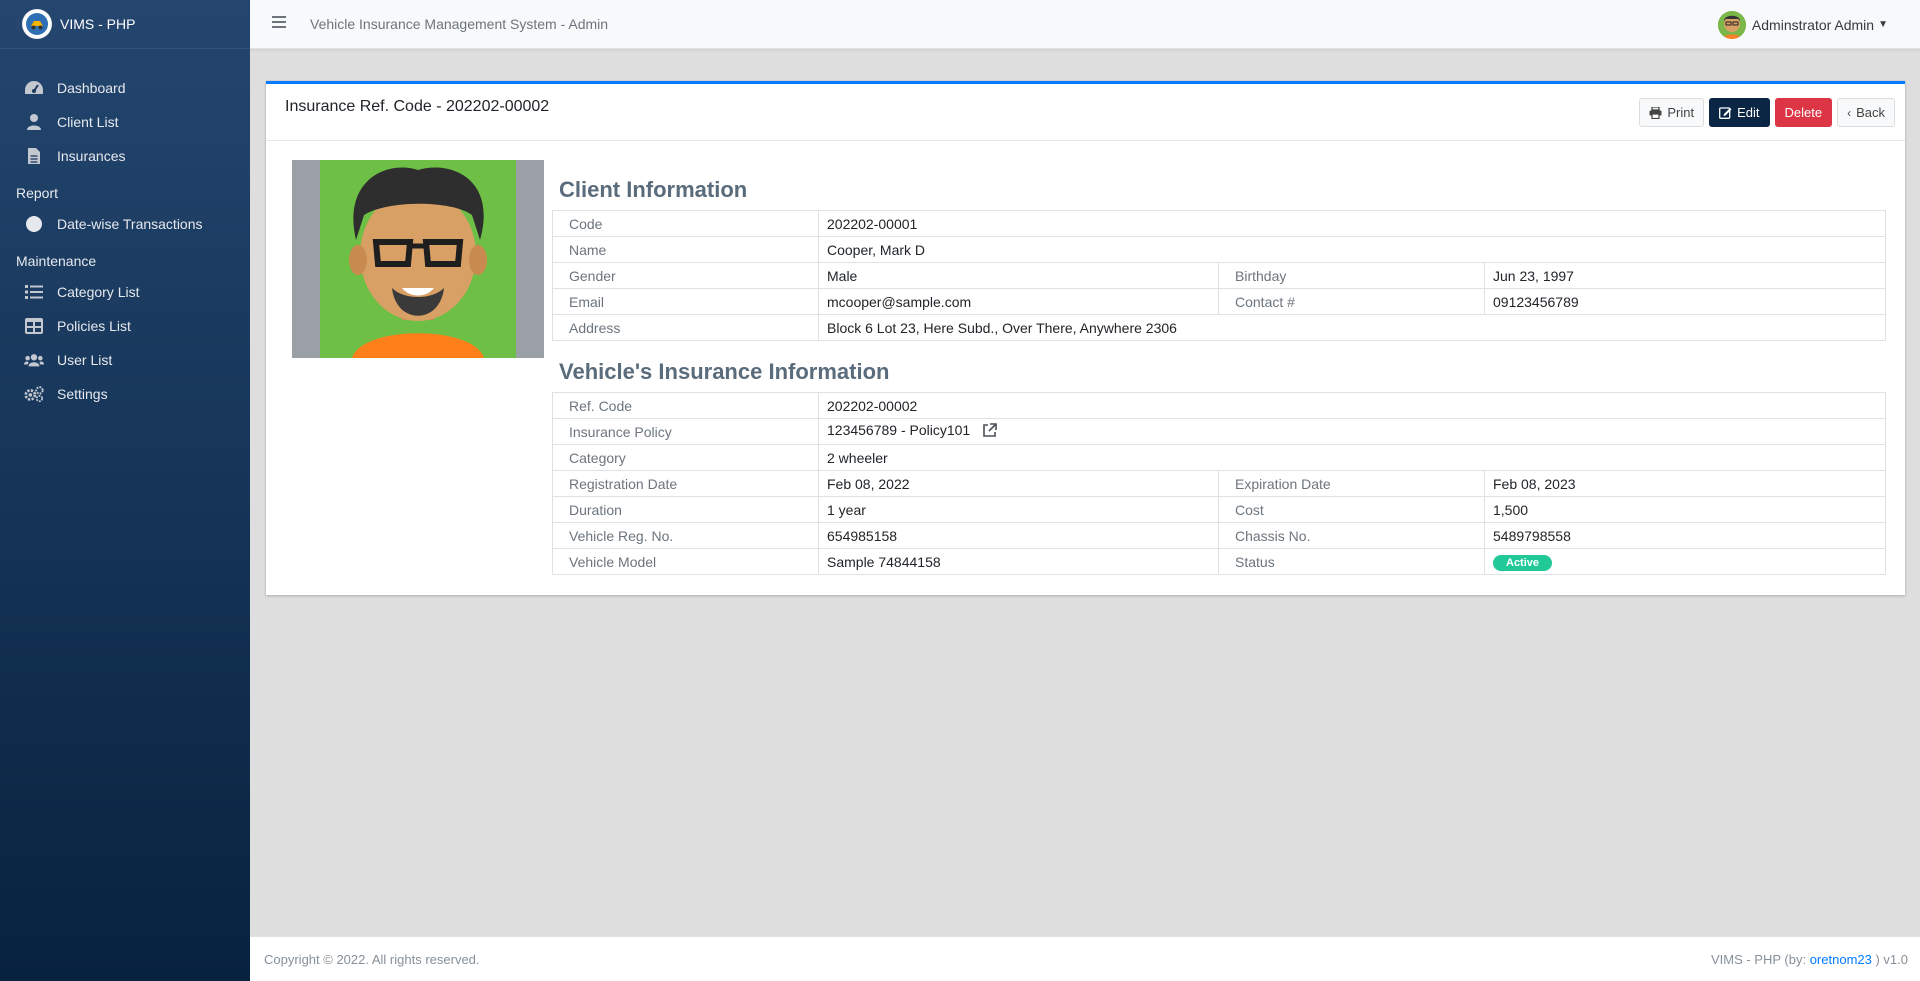 This screenshot has height=981, width=1920. Describe the element at coordinates (989, 431) in the screenshot. I see `external-link-icon` at that location.